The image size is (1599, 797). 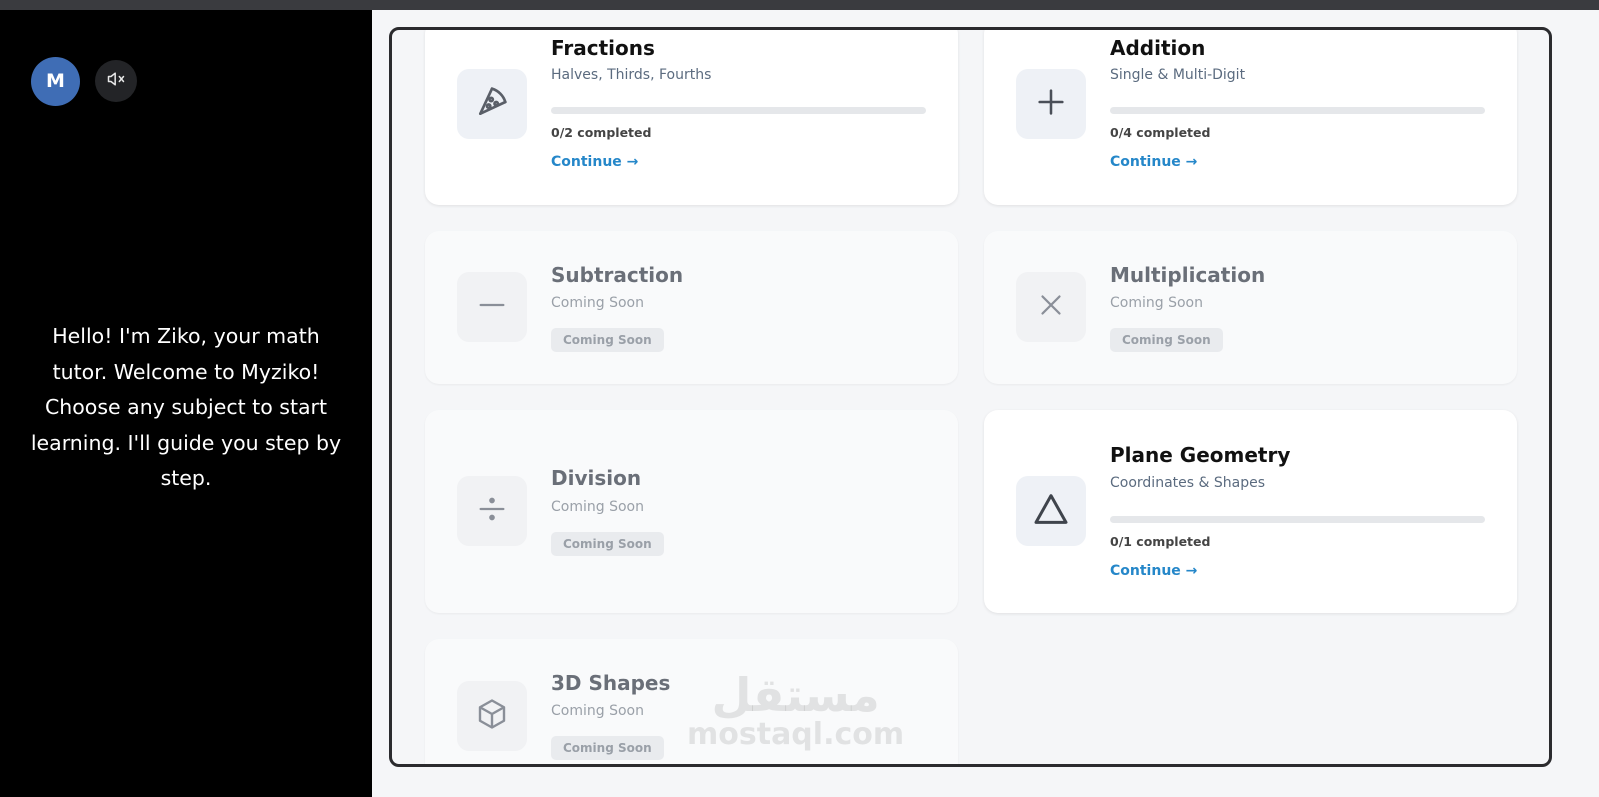 I want to click on divide-icon, so click(x=492, y=511).